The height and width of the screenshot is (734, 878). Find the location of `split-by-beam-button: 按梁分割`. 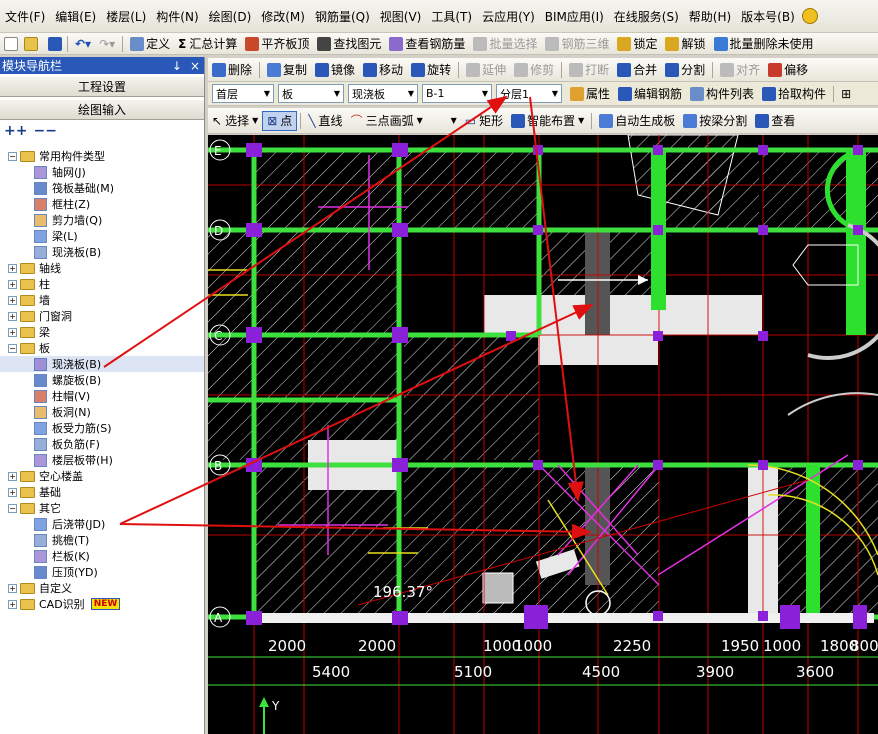

split-by-beam-button: 按梁分割 is located at coordinates (715, 121).